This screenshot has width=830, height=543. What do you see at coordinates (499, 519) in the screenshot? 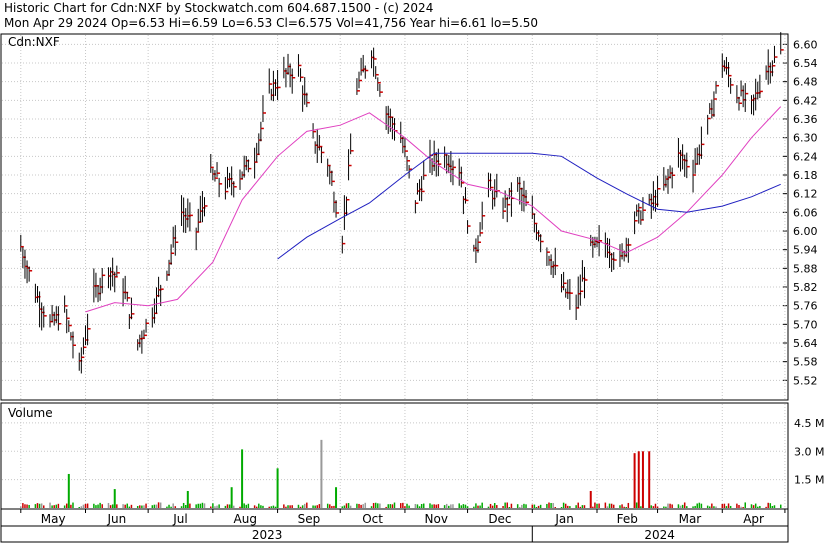
I see `month-label: Dec` at bounding box center [499, 519].